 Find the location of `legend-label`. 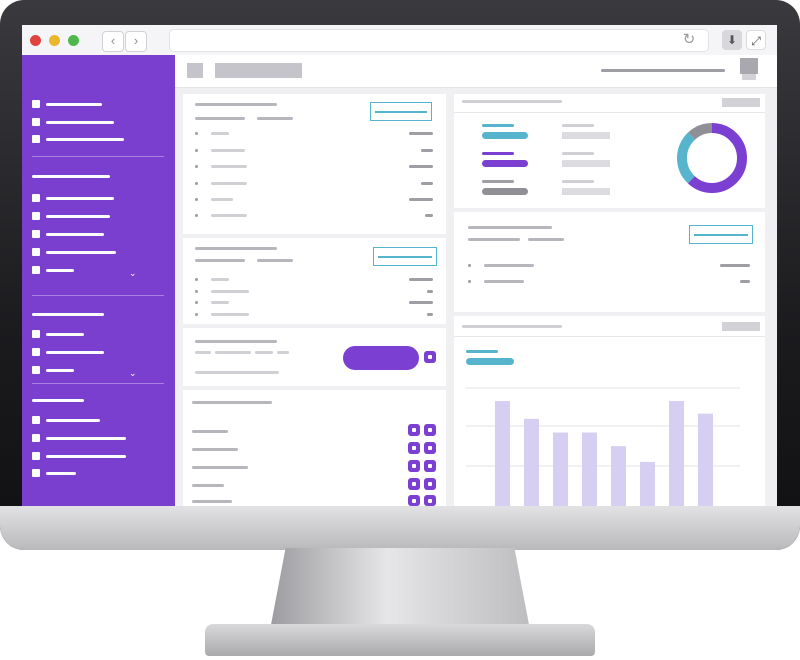

legend-label is located at coordinates (498, 153).